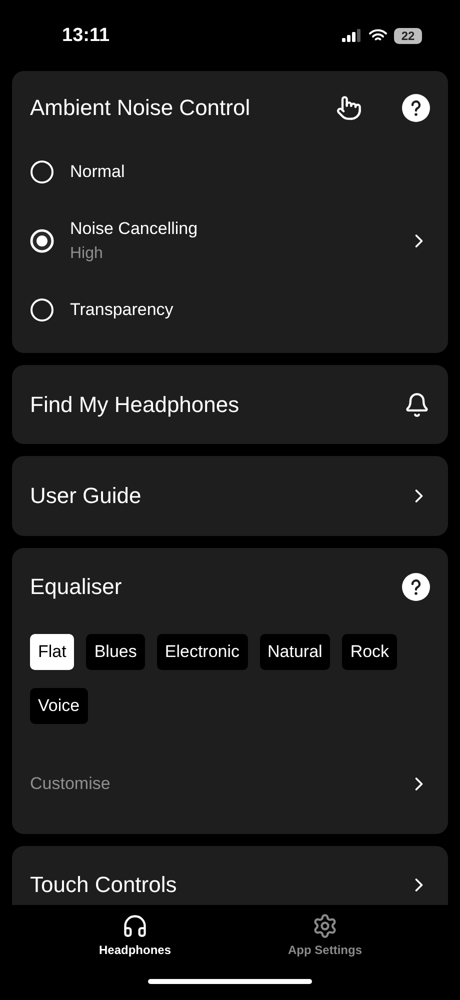  What do you see at coordinates (230, 875) in the screenshot?
I see `settings-row: Touch Controls` at bounding box center [230, 875].